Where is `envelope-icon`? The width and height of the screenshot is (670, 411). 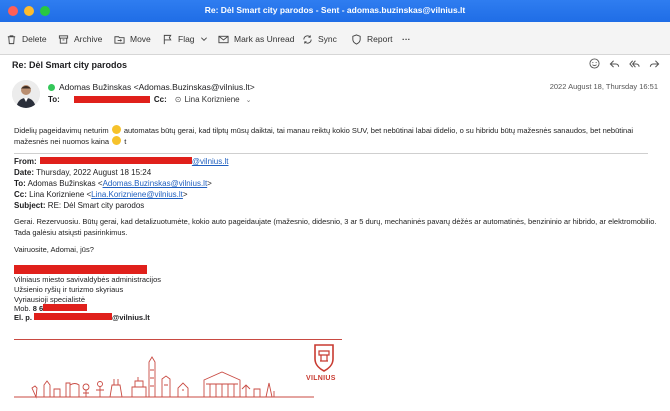 envelope-icon is located at coordinates (223, 39).